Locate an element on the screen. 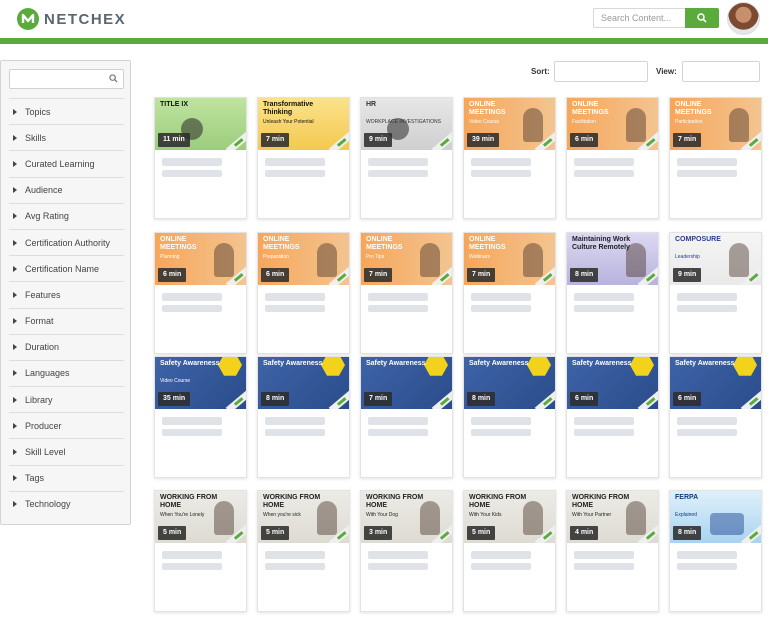  course-card: WORKING FROM HOME With Your Kids 5 min is located at coordinates (509, 551).